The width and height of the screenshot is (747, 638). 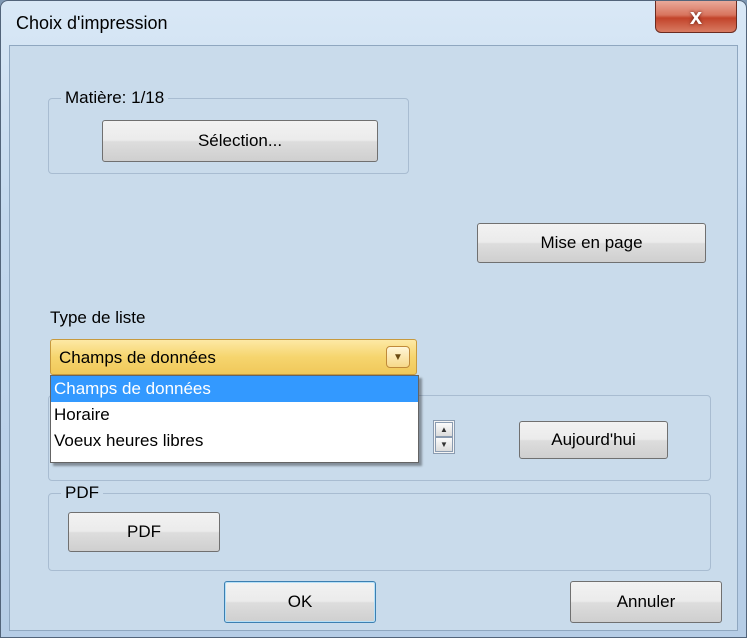 I want to click on close-icon: x, so click(x=696, y=16).